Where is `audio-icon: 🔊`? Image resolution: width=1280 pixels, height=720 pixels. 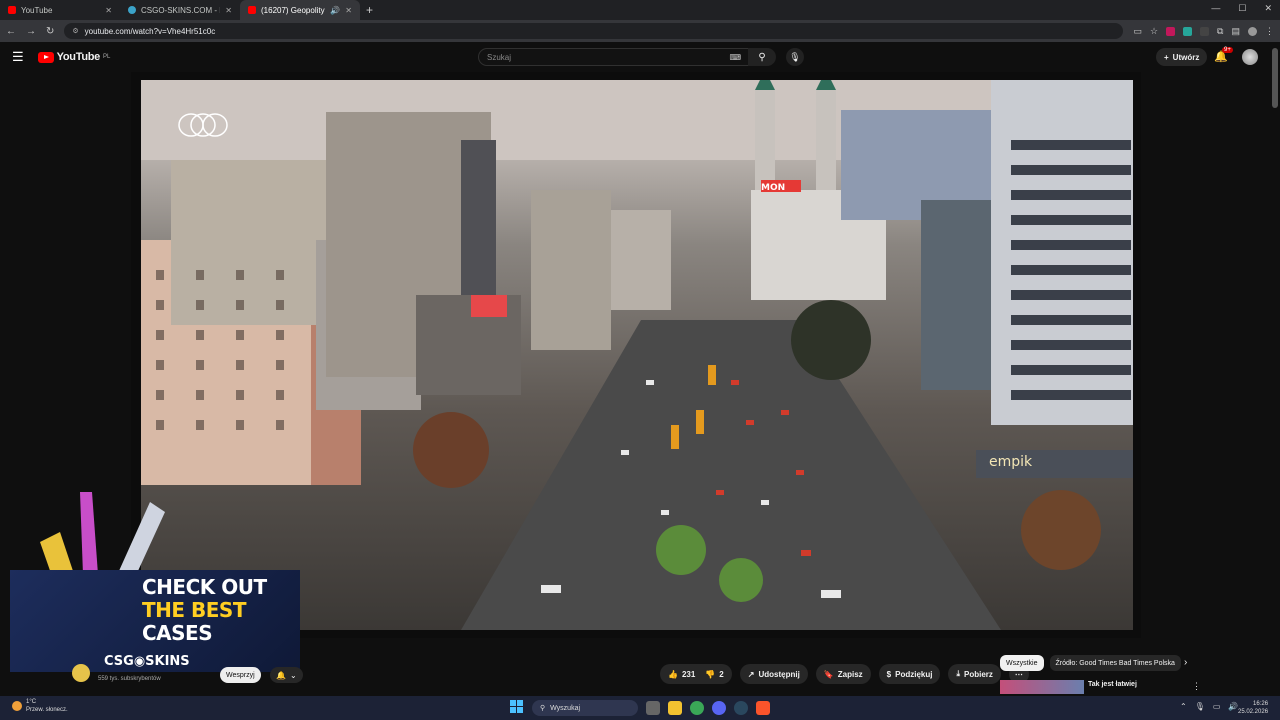 audio-icon: 🔊 is located at coordinates (335, 10).